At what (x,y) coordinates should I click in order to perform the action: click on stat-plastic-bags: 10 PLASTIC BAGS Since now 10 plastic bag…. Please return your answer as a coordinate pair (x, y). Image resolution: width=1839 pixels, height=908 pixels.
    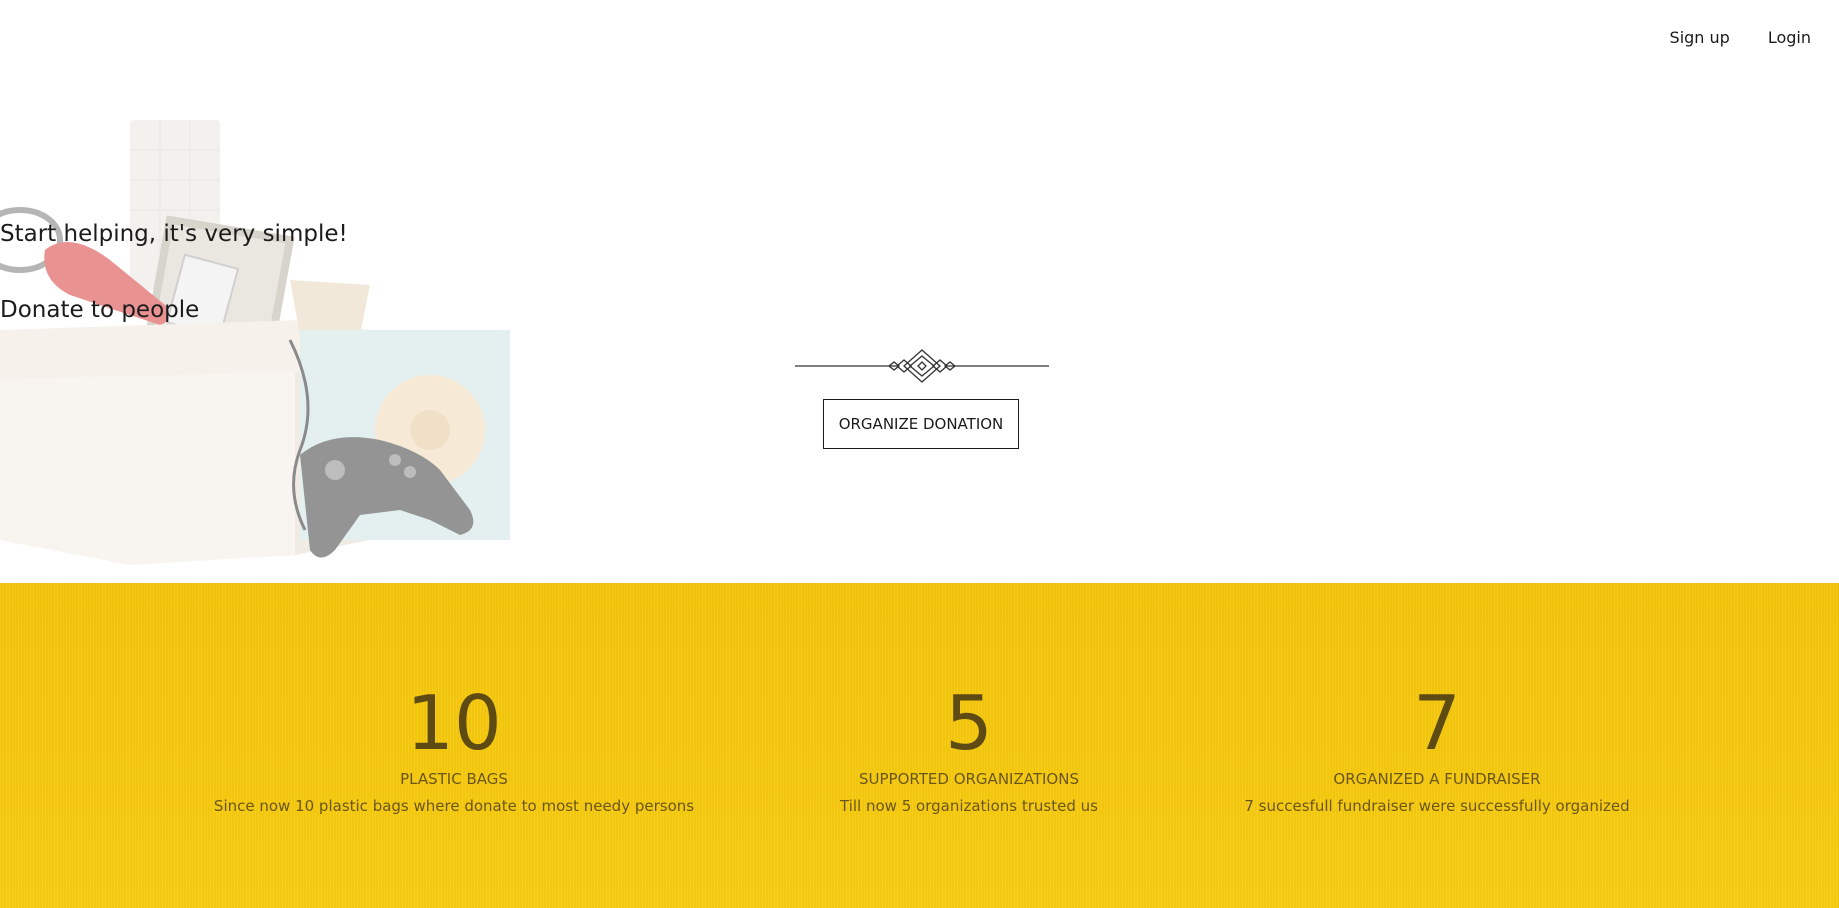
    Looking at the image, I should click on (454, 699).